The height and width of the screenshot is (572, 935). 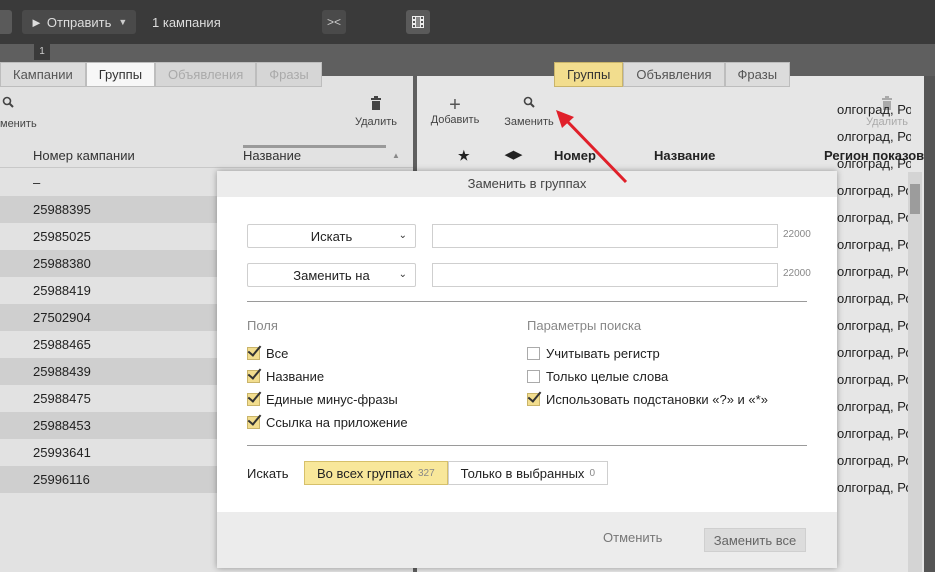 I want to click on checkbox-case-sensitive: Учитывать регистр, so click(x=593, y=353).